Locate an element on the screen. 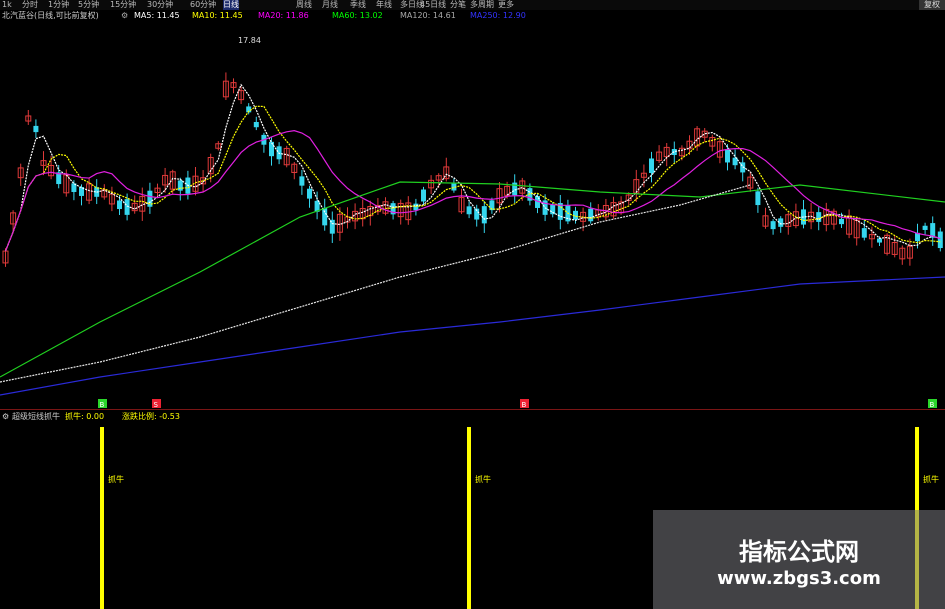 Image resolution: width=945 pixels, height=609 pixels. indicator-value1: 抓牛: 0.00 is located at coordinates (85, 416).